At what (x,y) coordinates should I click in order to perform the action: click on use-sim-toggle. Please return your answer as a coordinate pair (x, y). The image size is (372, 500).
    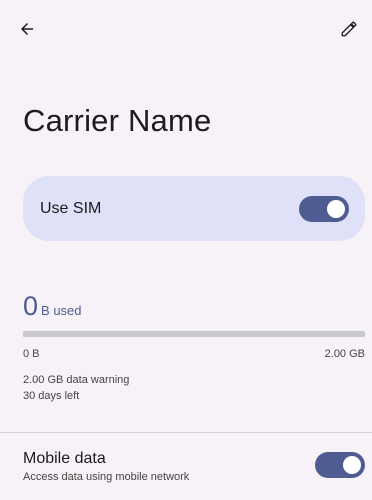
    Looking at the image, I should click on (324, 209).